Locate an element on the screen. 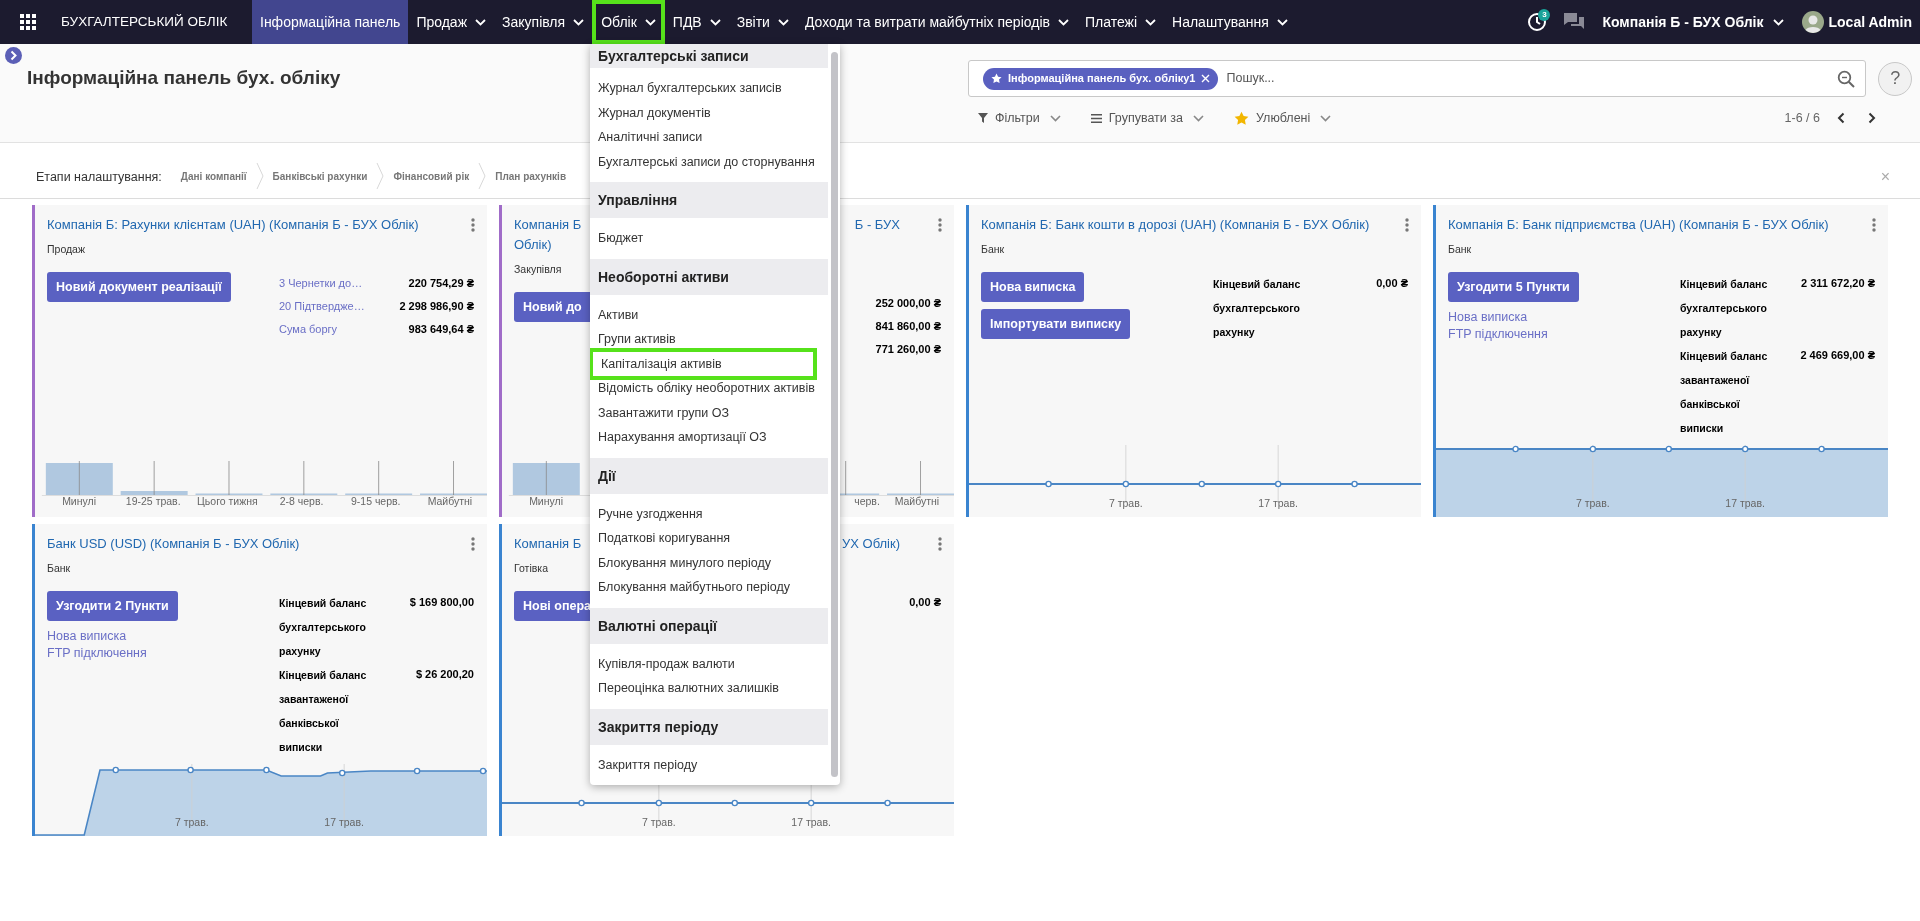  action-button: Узгодити 5 Пункти is located at coordinates (1513, 287).